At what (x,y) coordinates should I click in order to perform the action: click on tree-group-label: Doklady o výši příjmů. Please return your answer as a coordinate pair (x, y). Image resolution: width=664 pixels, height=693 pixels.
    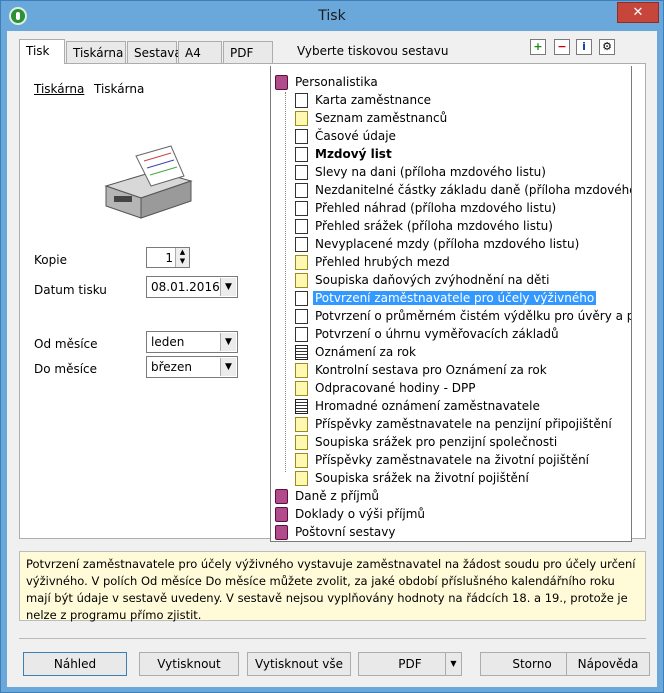
    Looking at the image, I should click on (360, 514).